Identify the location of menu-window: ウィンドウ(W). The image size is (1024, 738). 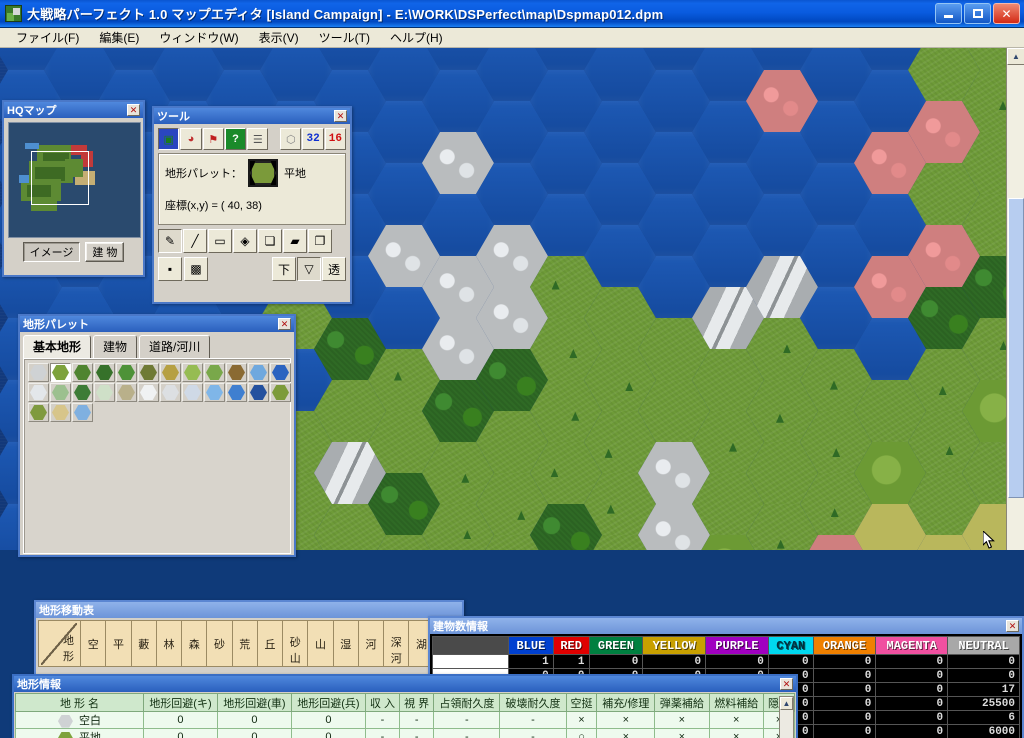
(198, 37).